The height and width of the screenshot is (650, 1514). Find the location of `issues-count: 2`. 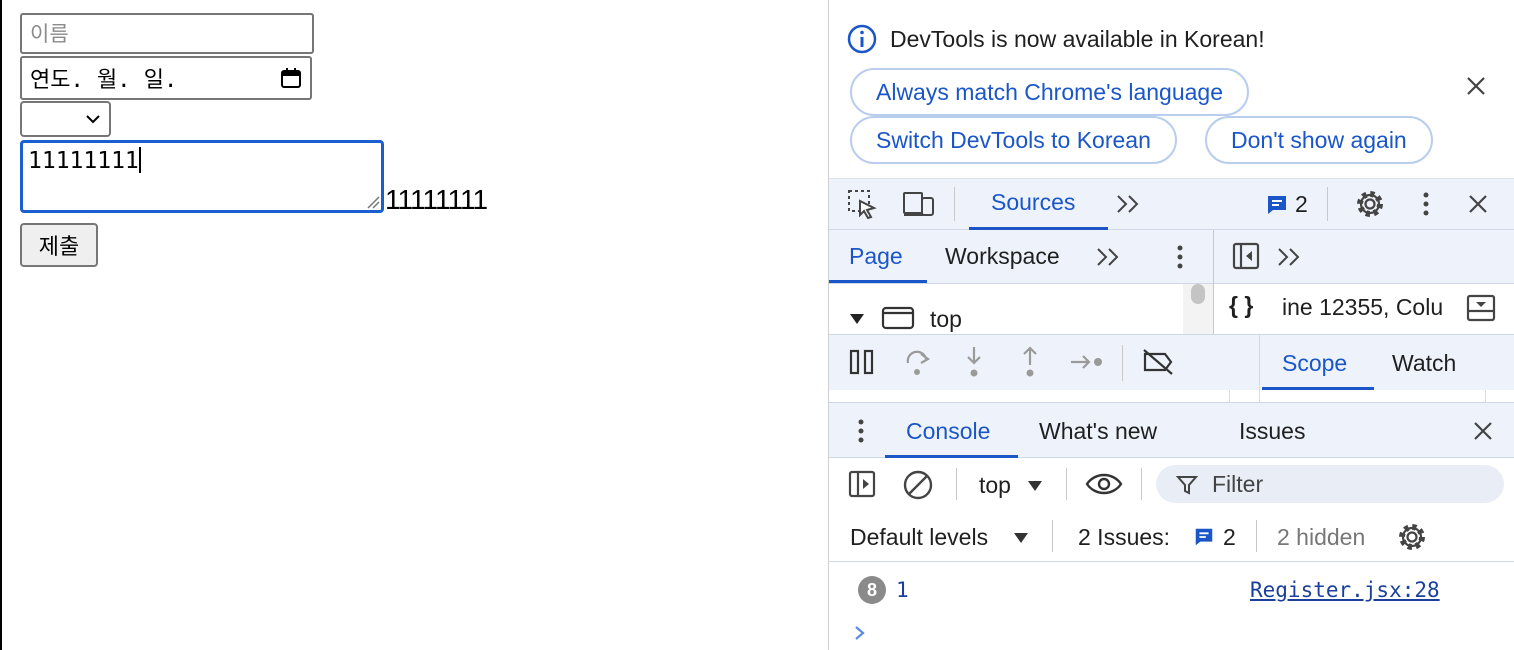

issues-count: 2 is located at coordinates (1229, 537).